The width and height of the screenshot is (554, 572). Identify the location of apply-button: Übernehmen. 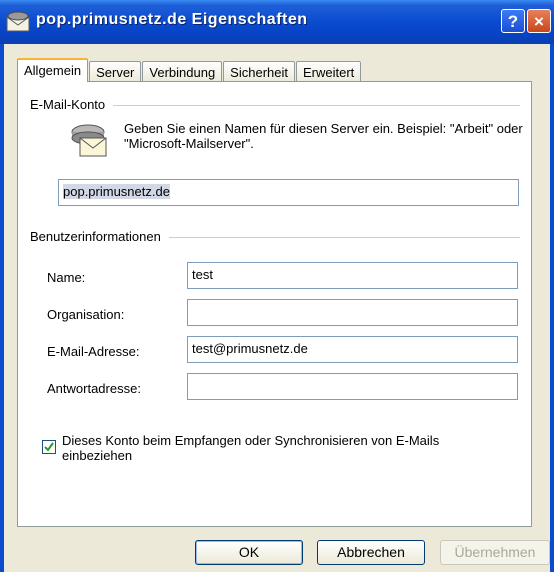
(495, 552).